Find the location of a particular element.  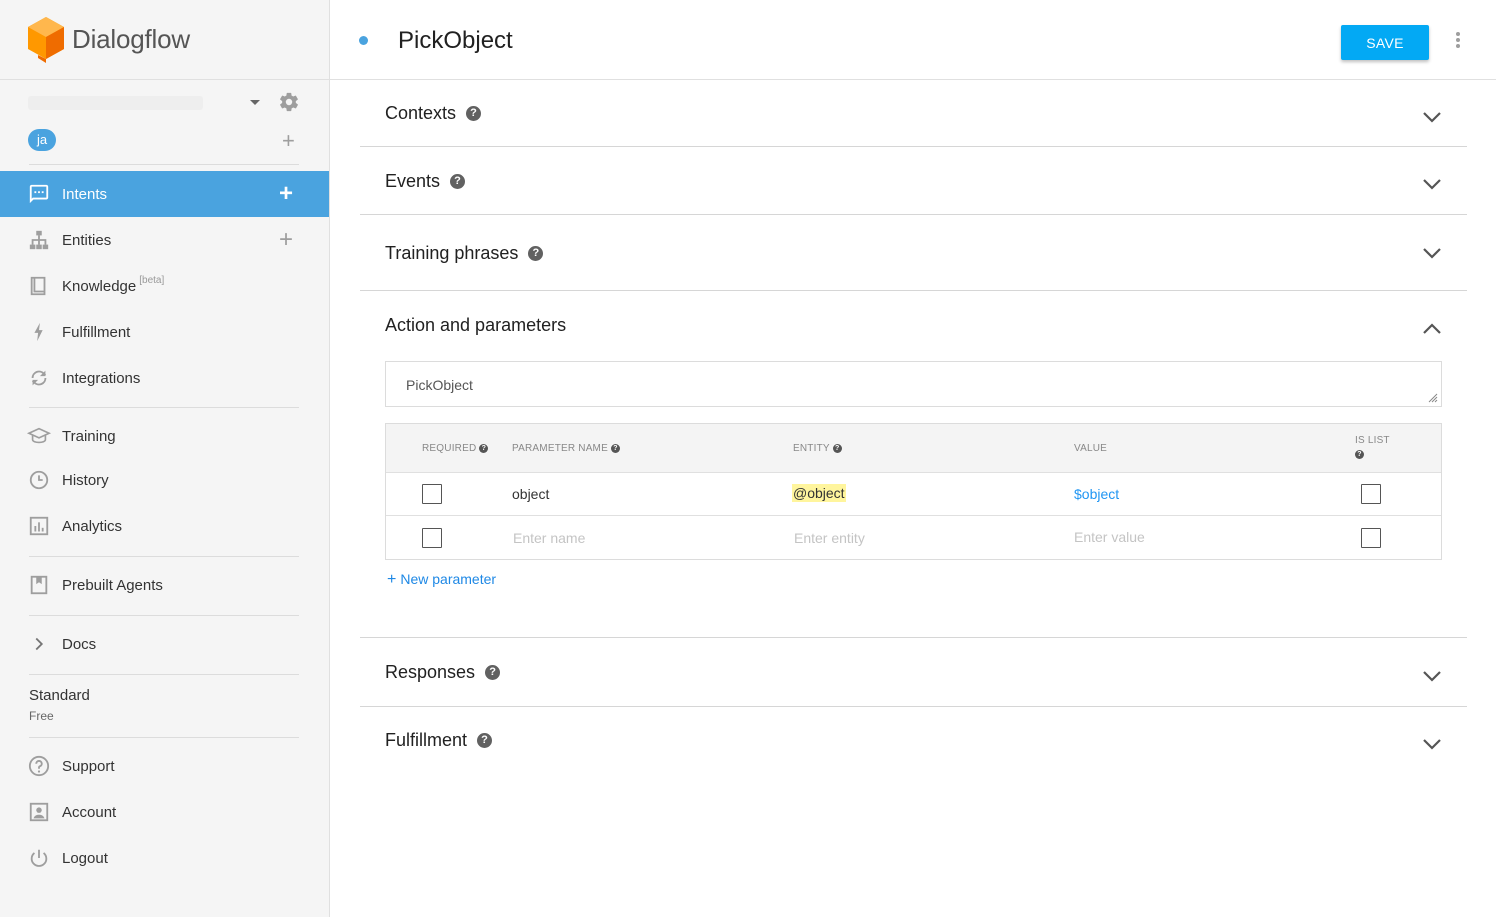

more-vert-icon is located at coordinates (1458, 41).